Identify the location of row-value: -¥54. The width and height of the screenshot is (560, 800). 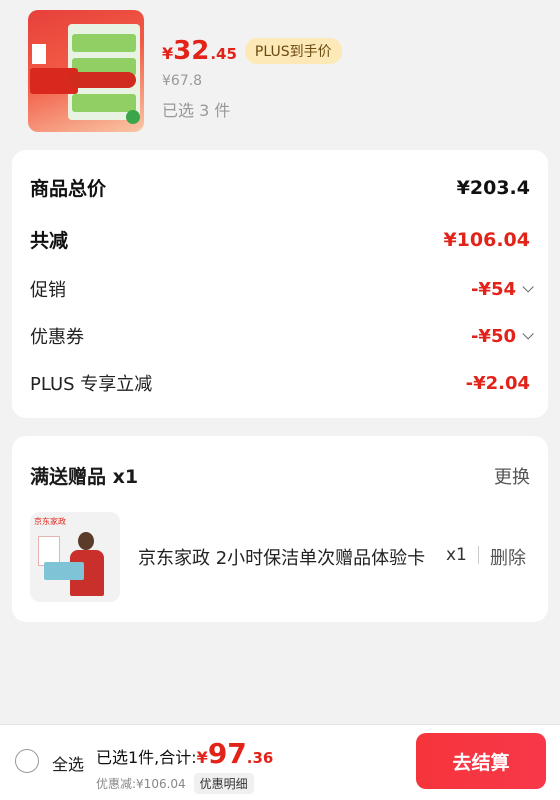
(493, 289).